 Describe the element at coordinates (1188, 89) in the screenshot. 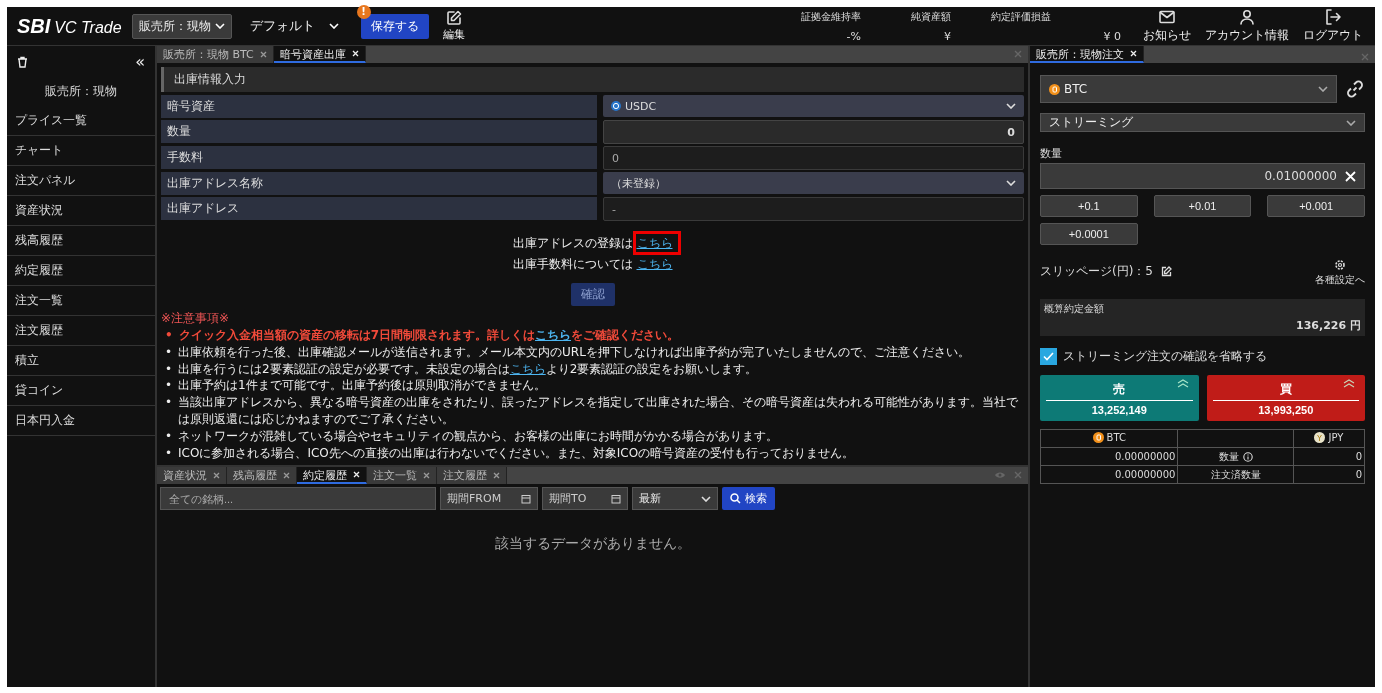

I see `coin-dropdown: BTC` at that location.